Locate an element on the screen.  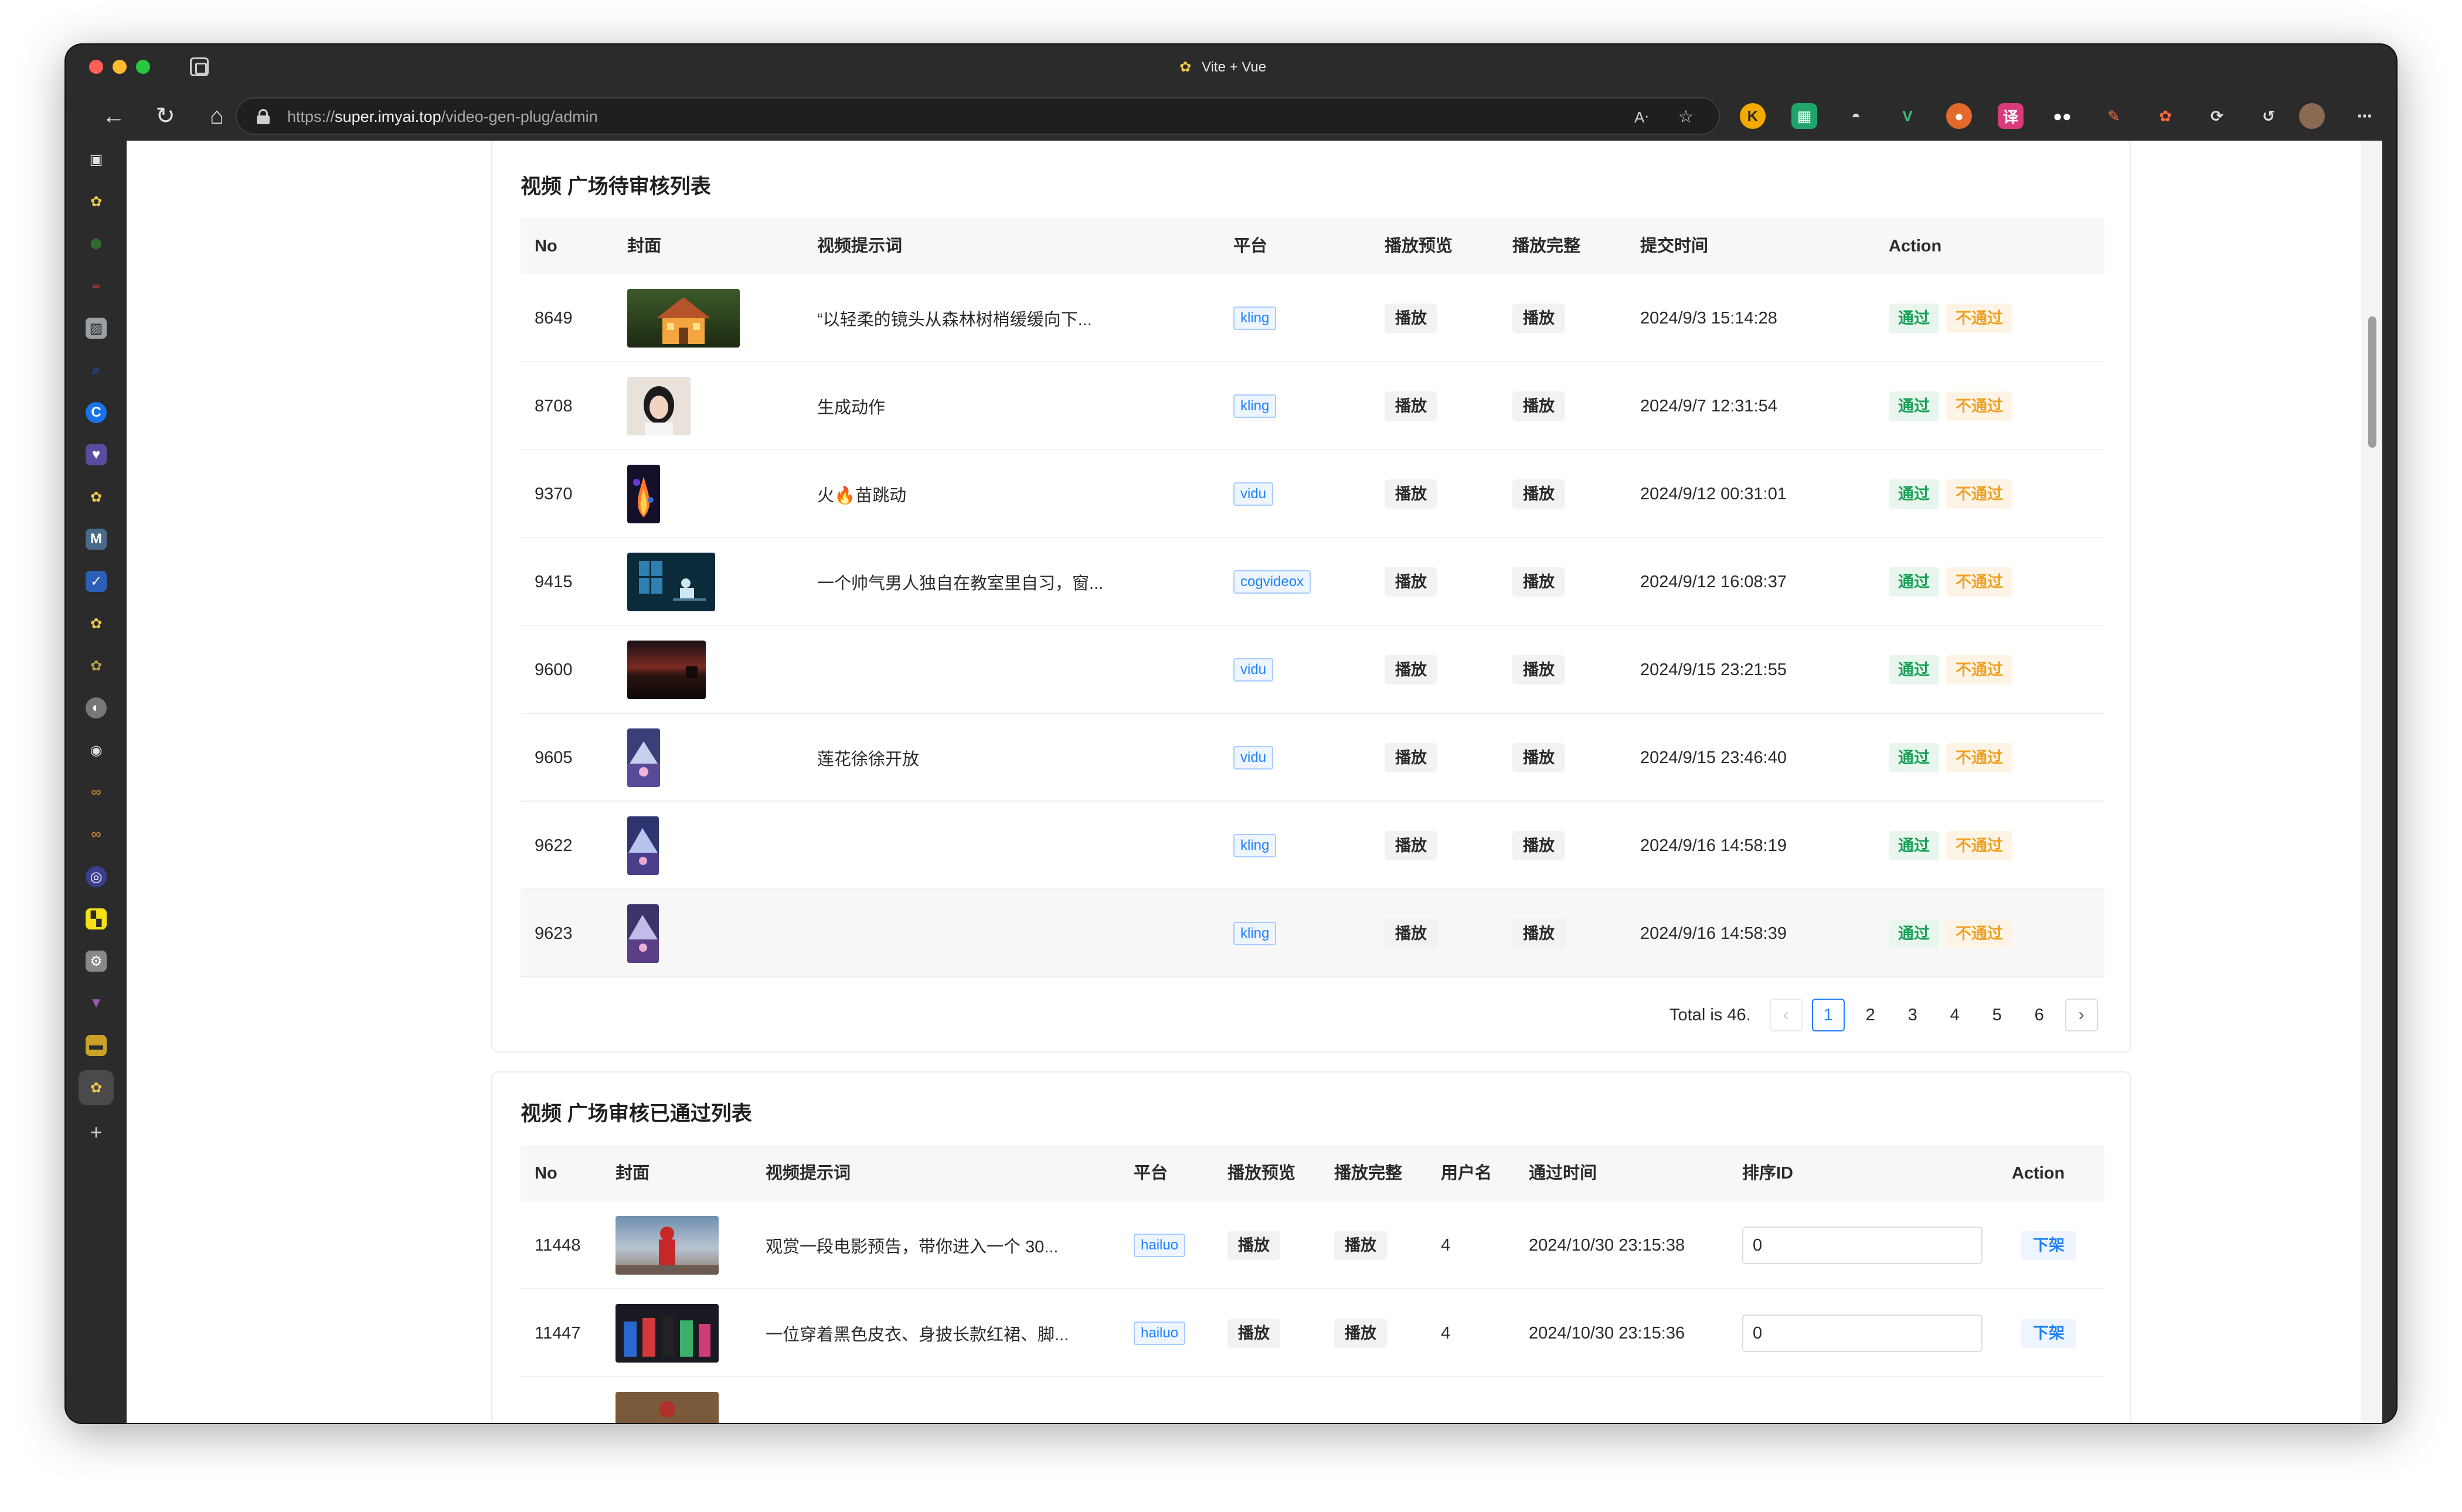
tab-co-logo-icon: ∞ is located at coordinates (96, 792).